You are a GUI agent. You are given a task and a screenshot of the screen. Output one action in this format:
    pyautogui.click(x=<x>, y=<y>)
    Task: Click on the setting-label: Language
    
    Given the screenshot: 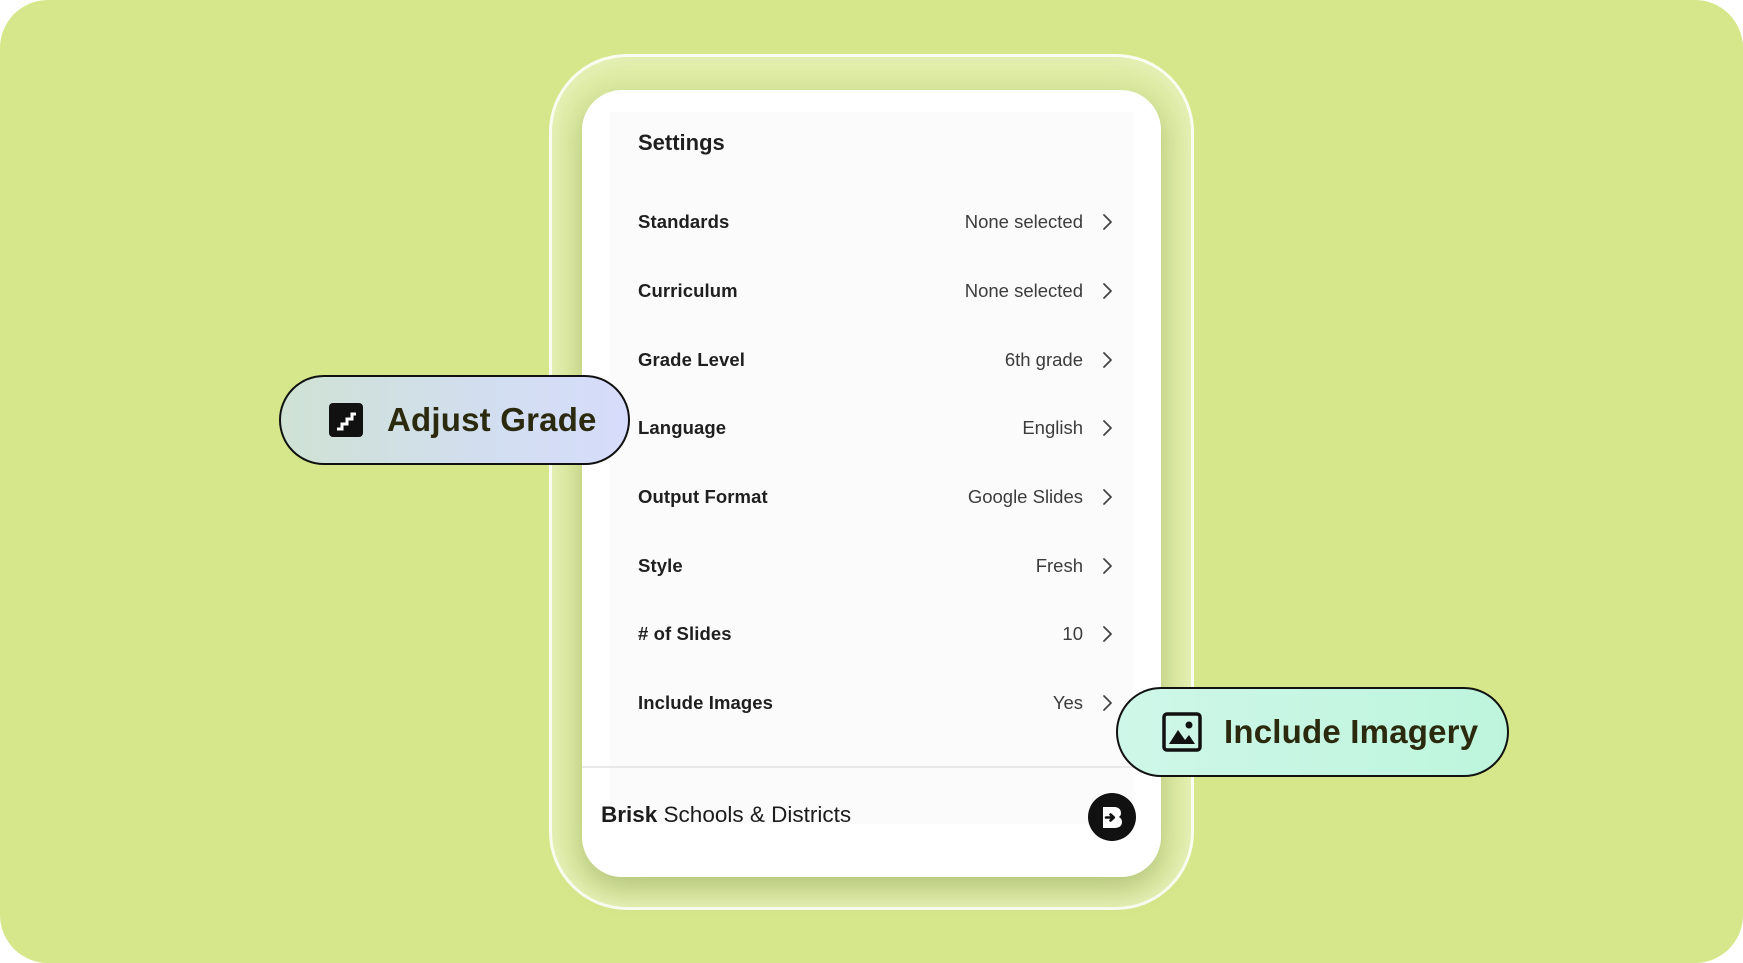 What is the action you would take?
    pyautogui.click(x=682, y=428)
    